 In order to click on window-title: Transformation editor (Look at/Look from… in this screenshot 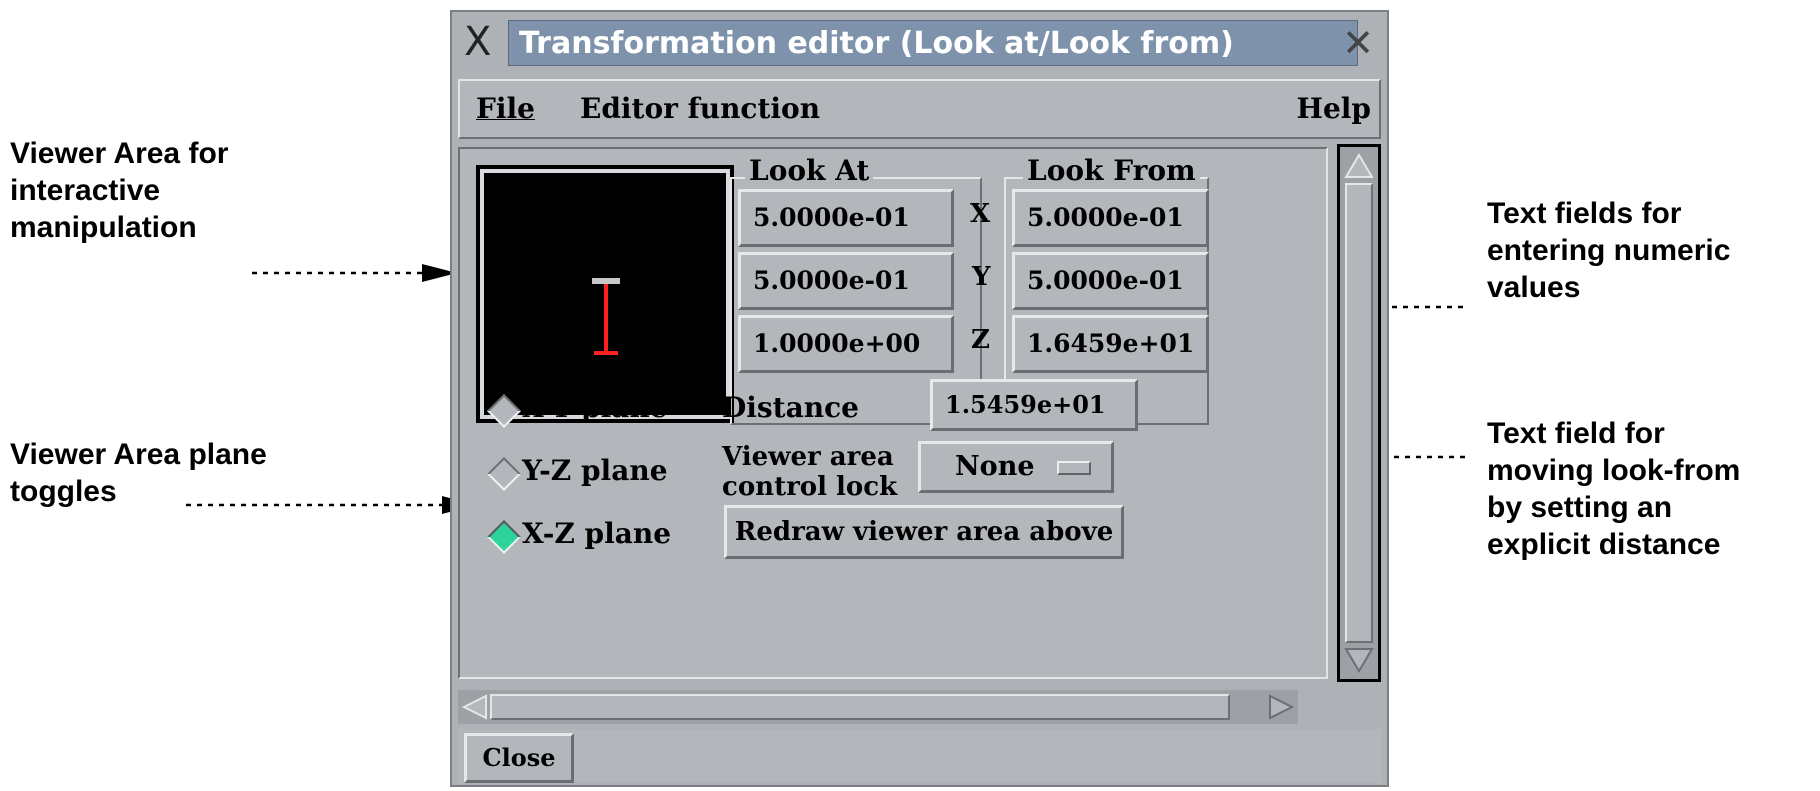, I will do `click(933, 43)`.